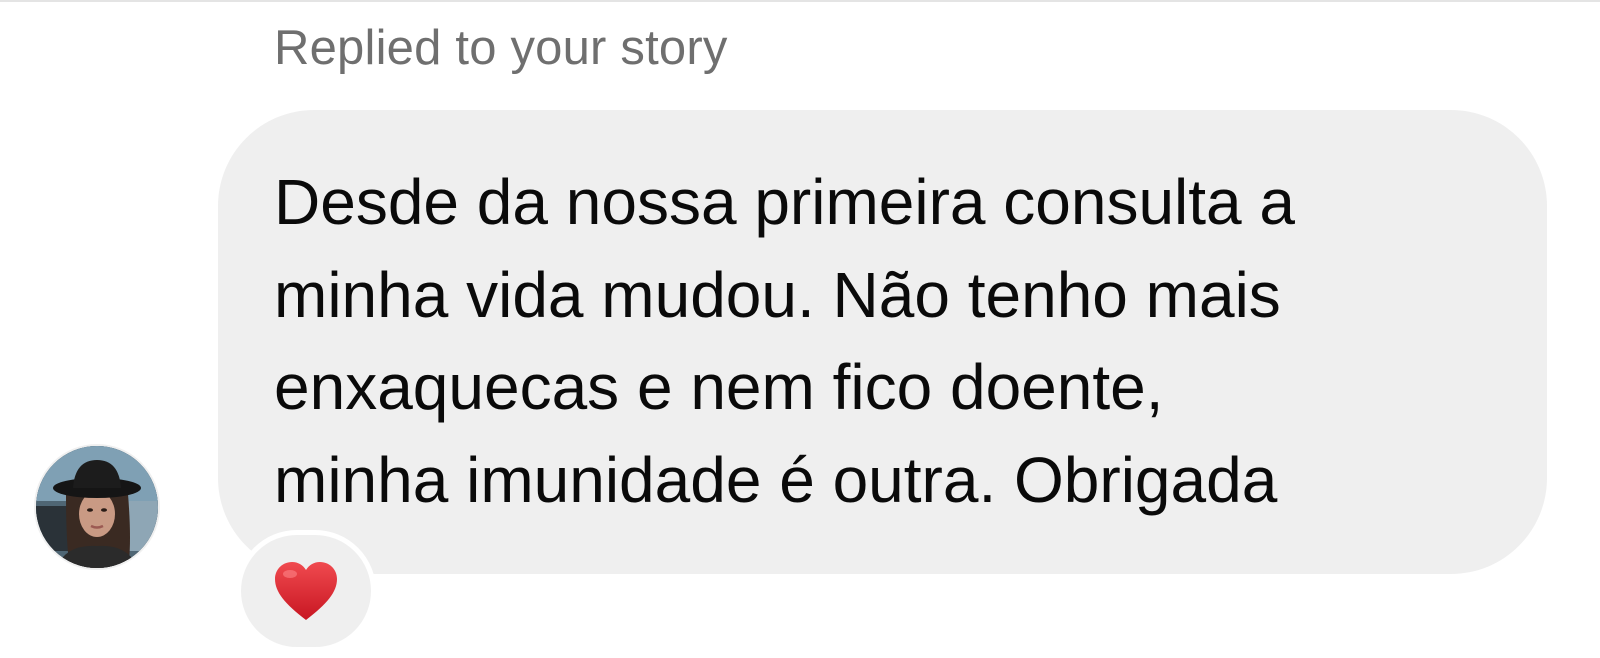 This screenshot has width=1600, height=658. I want to click on message-line: minha imunidade é outra. Obrigada, so click(776, 479).